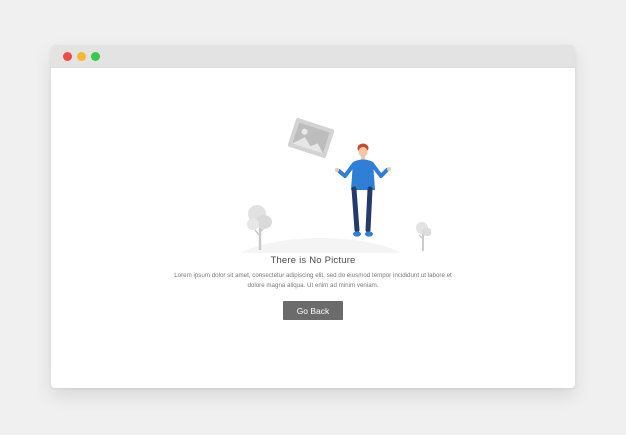 The height and width of the screenshot is (435, 626). Describe the element at coordinates (95, 56) in the screenshot. I see `maximize-window-button` at that location.